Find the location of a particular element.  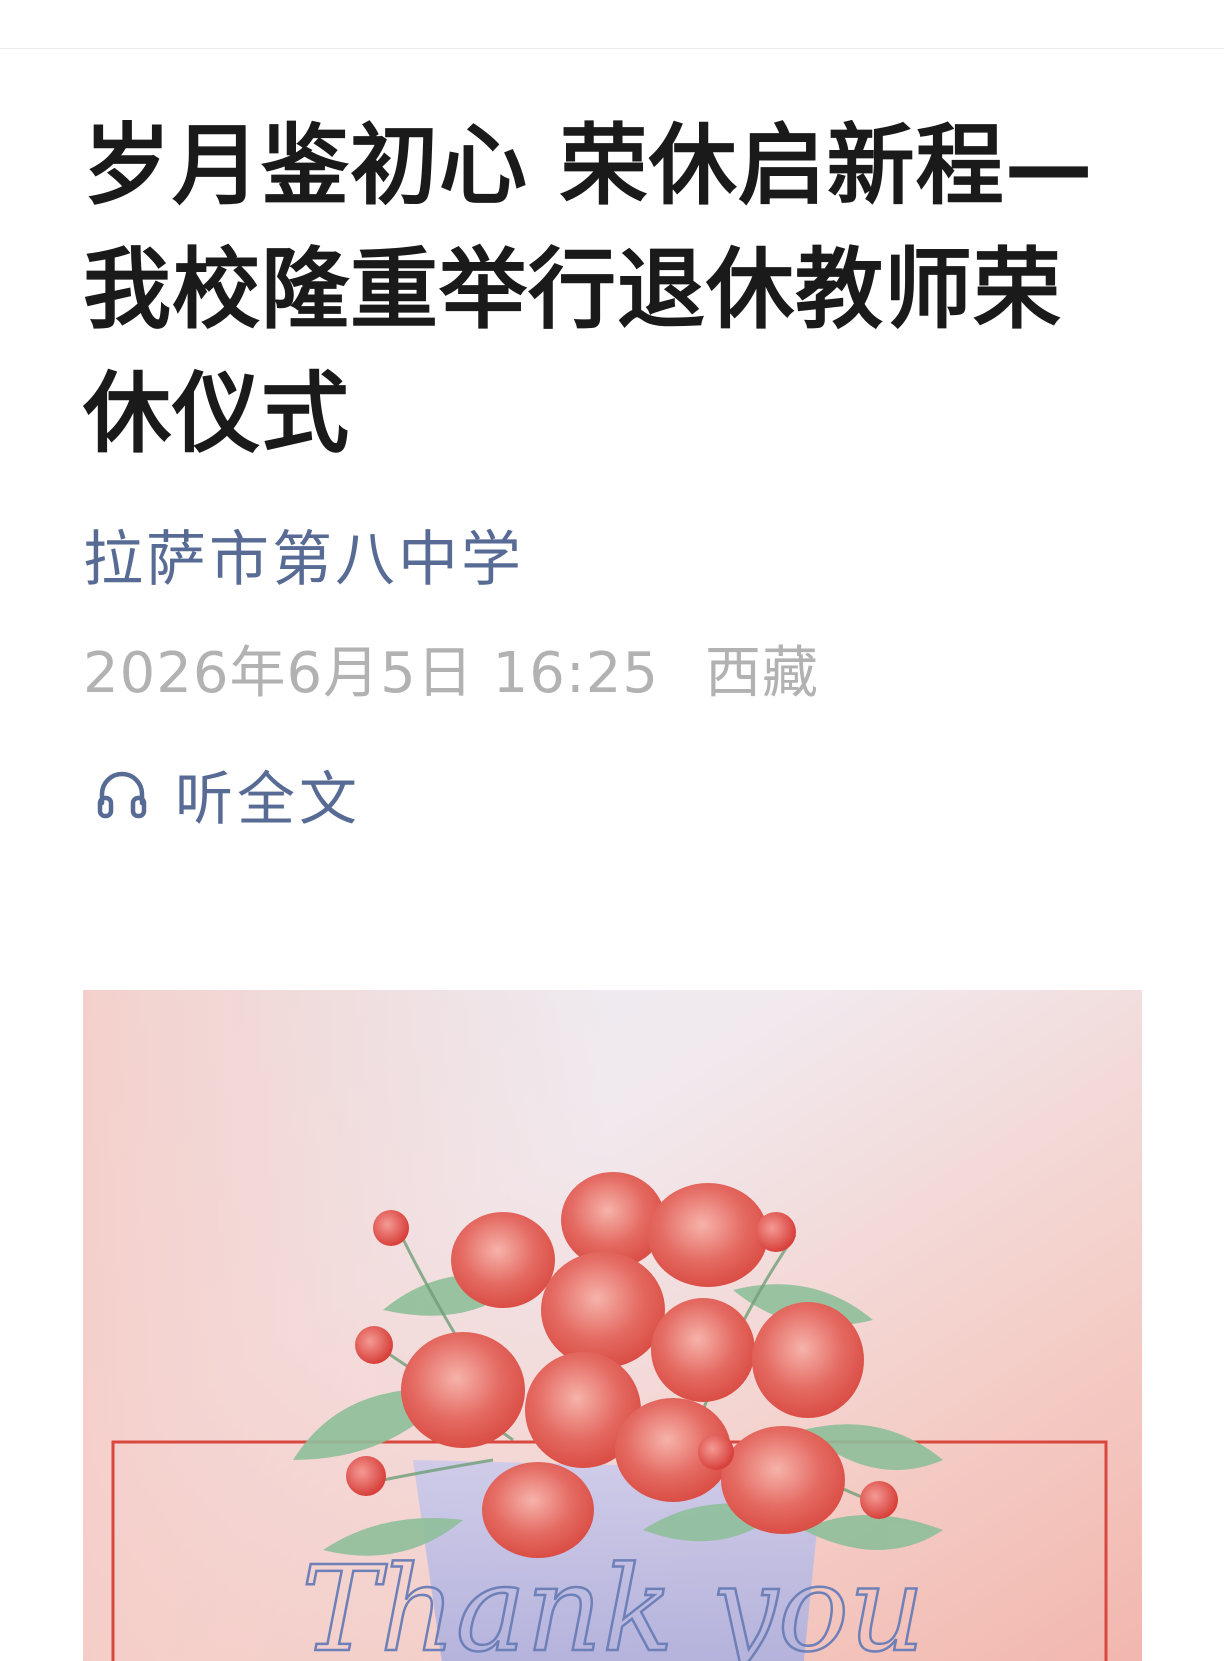

top-bar is located at coordinates (612, 24).